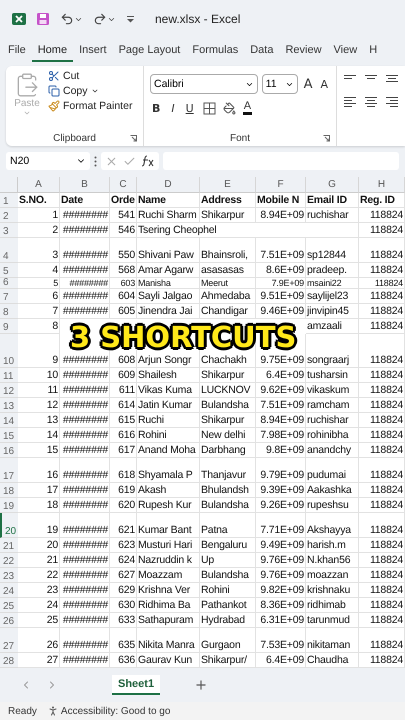  Describe the element at coordinates (123, 215) in the screenshot. I see `table-cell: 541` at that location.